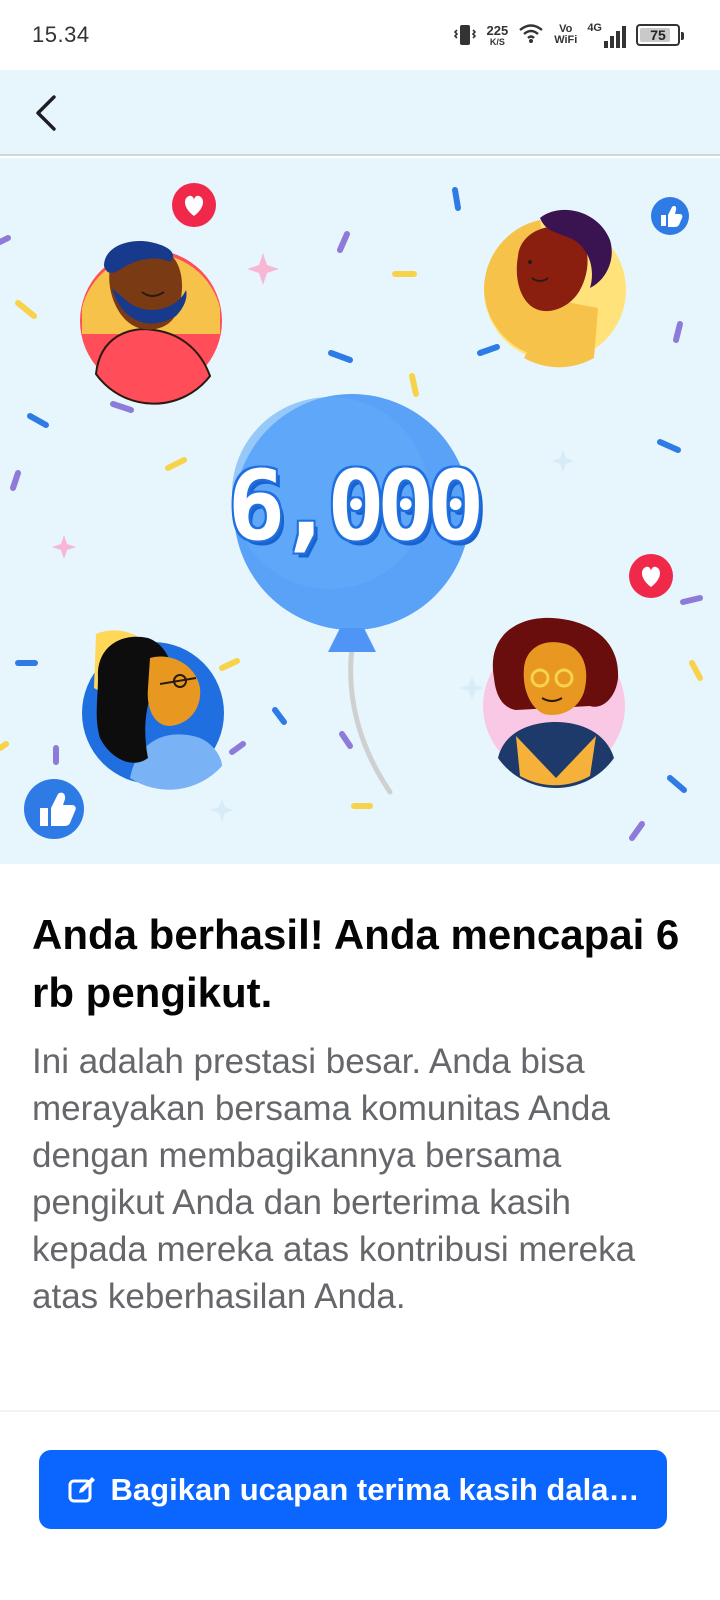 The image size is (720, 1600). I want to click on battery-level: 75, so click(658, 35).